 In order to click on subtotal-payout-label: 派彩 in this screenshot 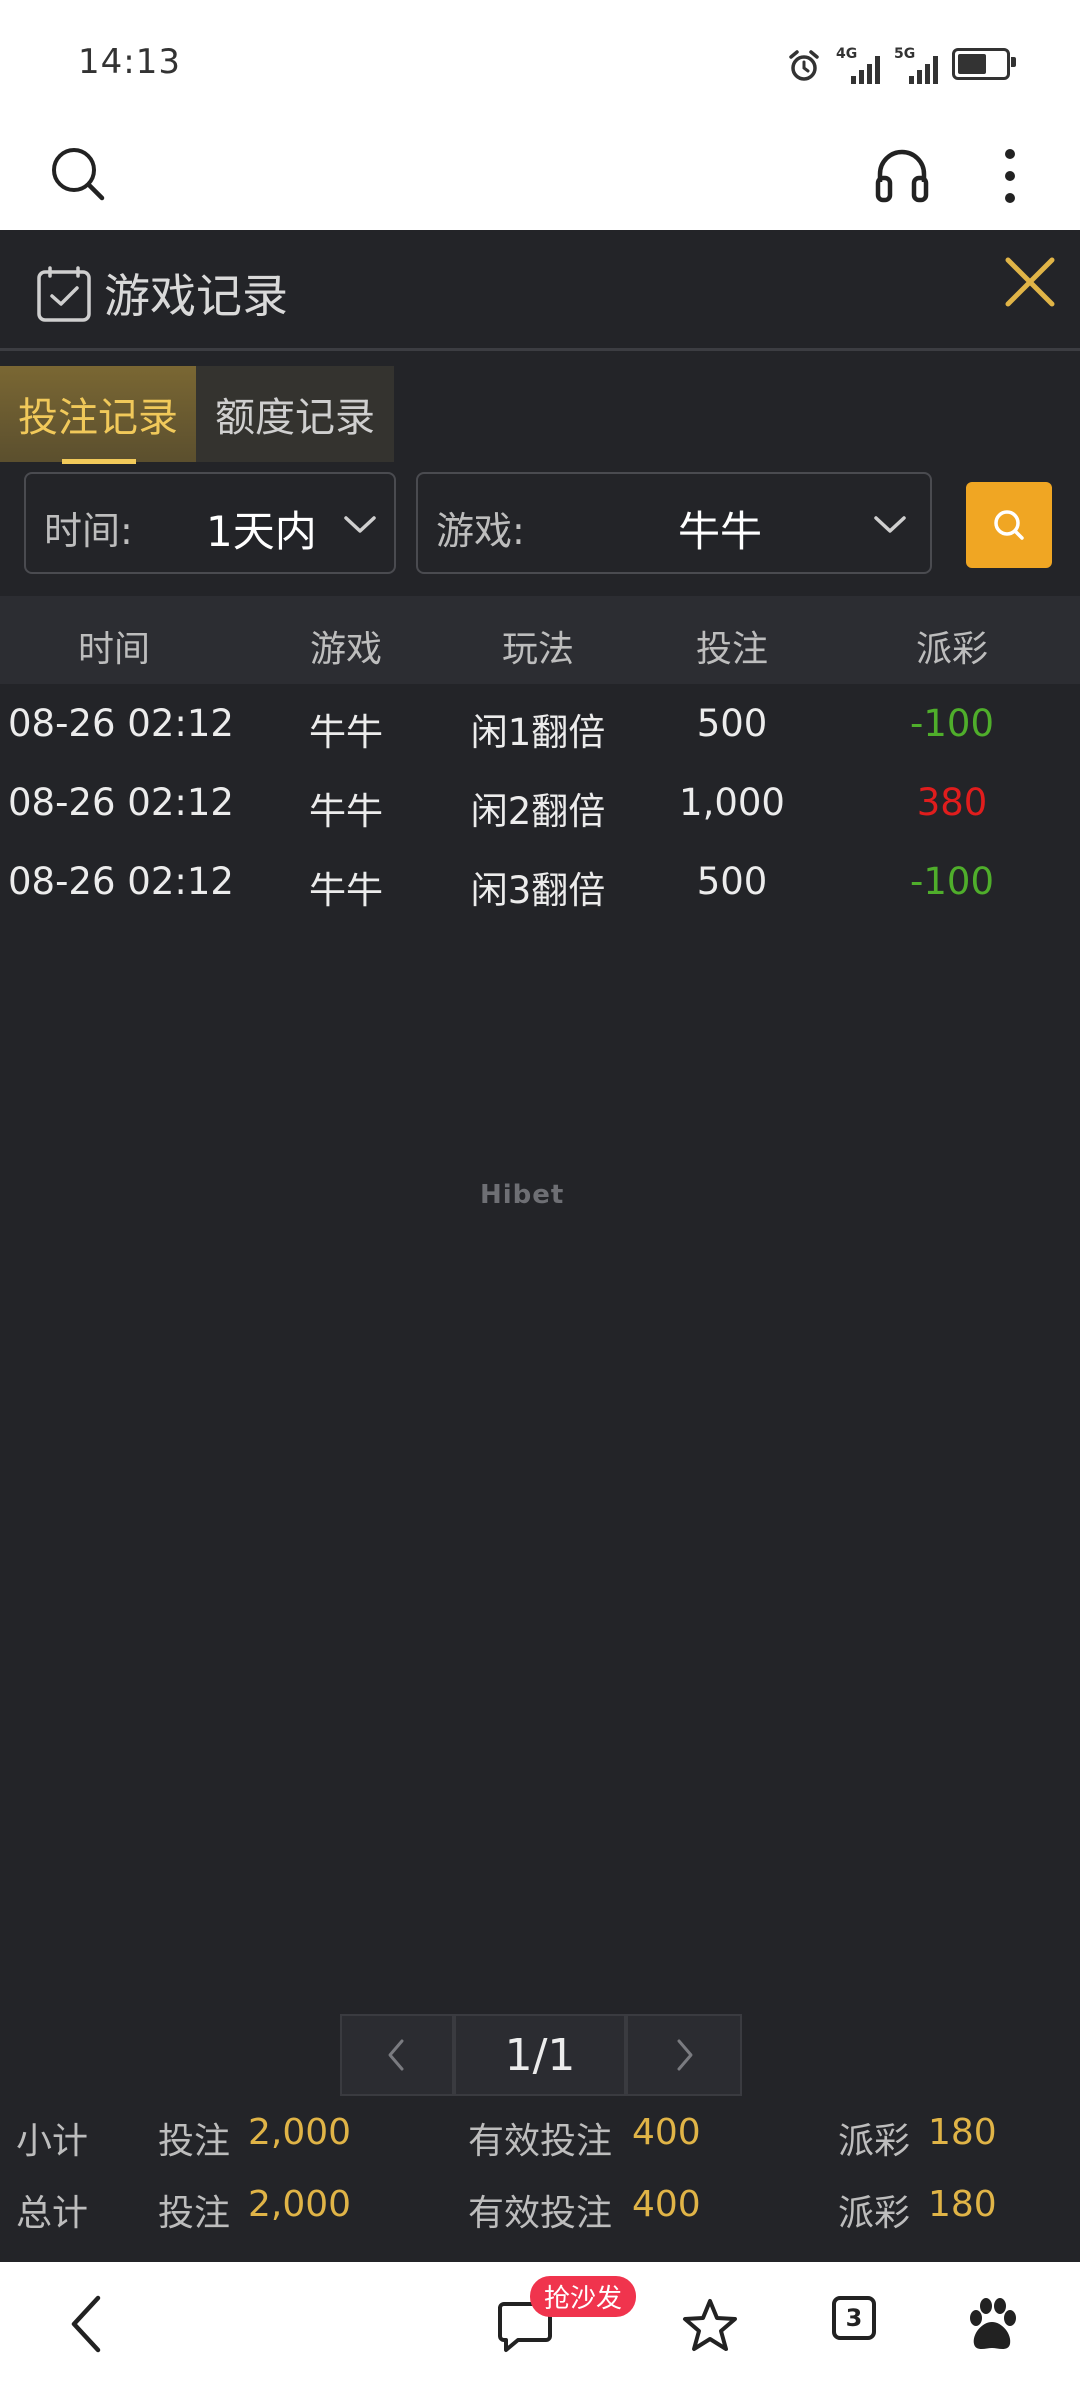, I will do `click(874, 2141)`.